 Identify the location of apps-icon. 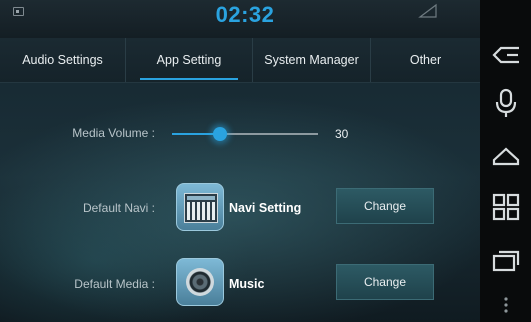
(506, 207).